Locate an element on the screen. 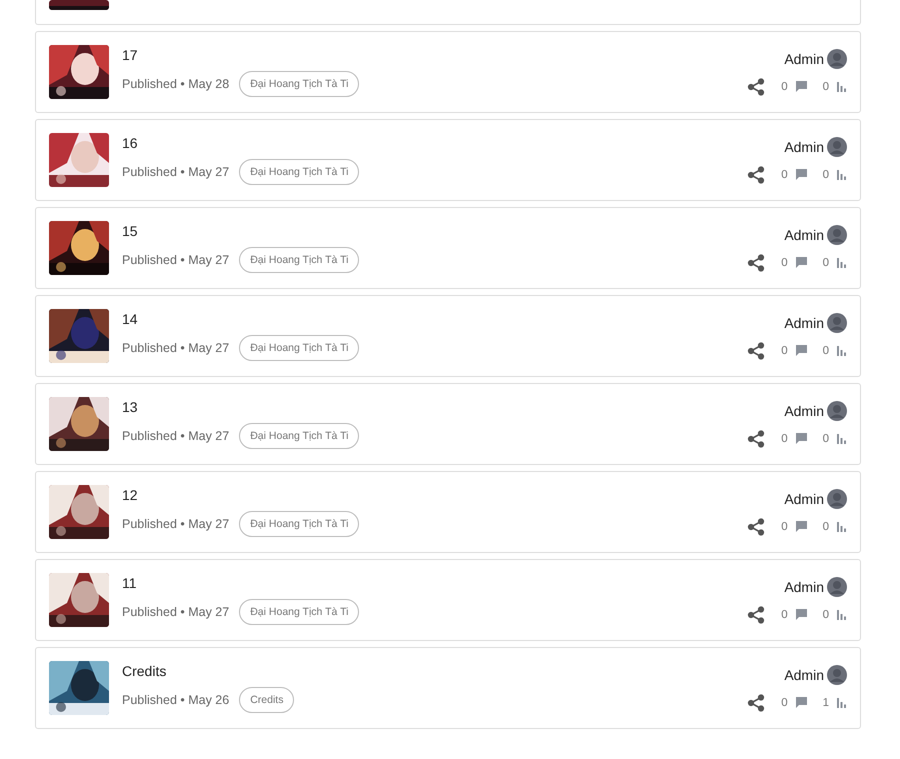 Image resolution: width=900 pixels, height=759 pixels. post-title: 15 is located at coordinates (130, 231).